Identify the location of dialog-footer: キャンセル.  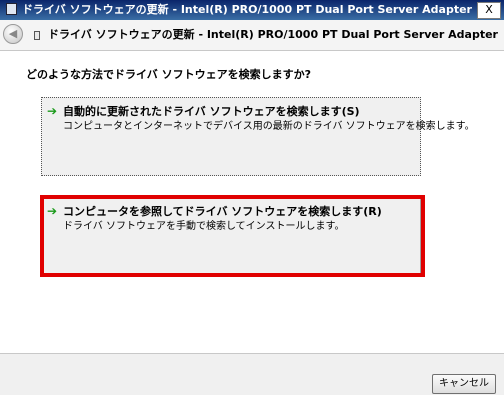
(252, 374).